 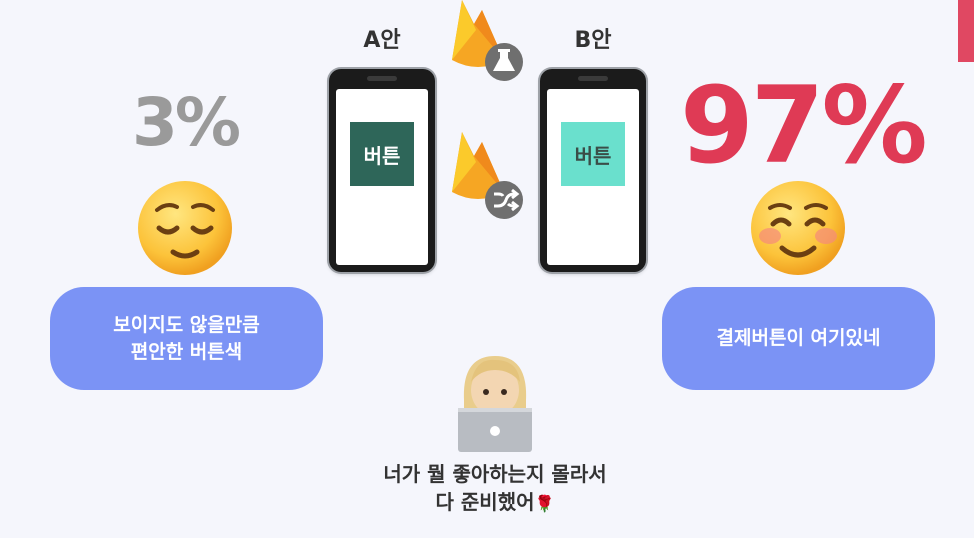 I want to click on caption-line: 다 준비했어🌹, so click(x=495, y=503).